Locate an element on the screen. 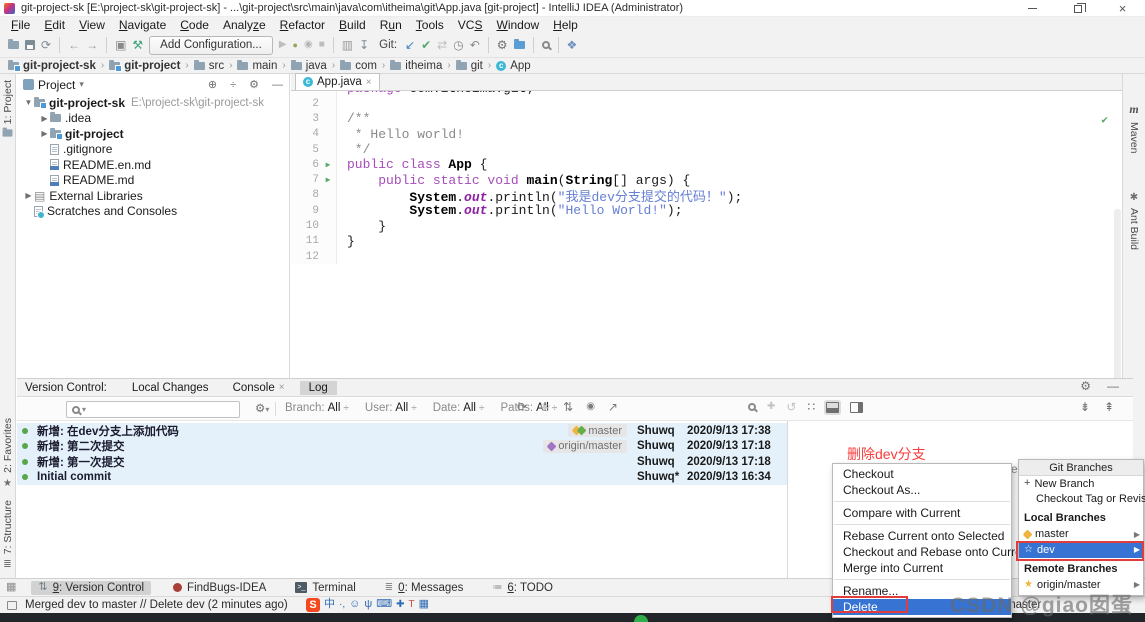  crumb-git: git is located at coordinates (469, 65).